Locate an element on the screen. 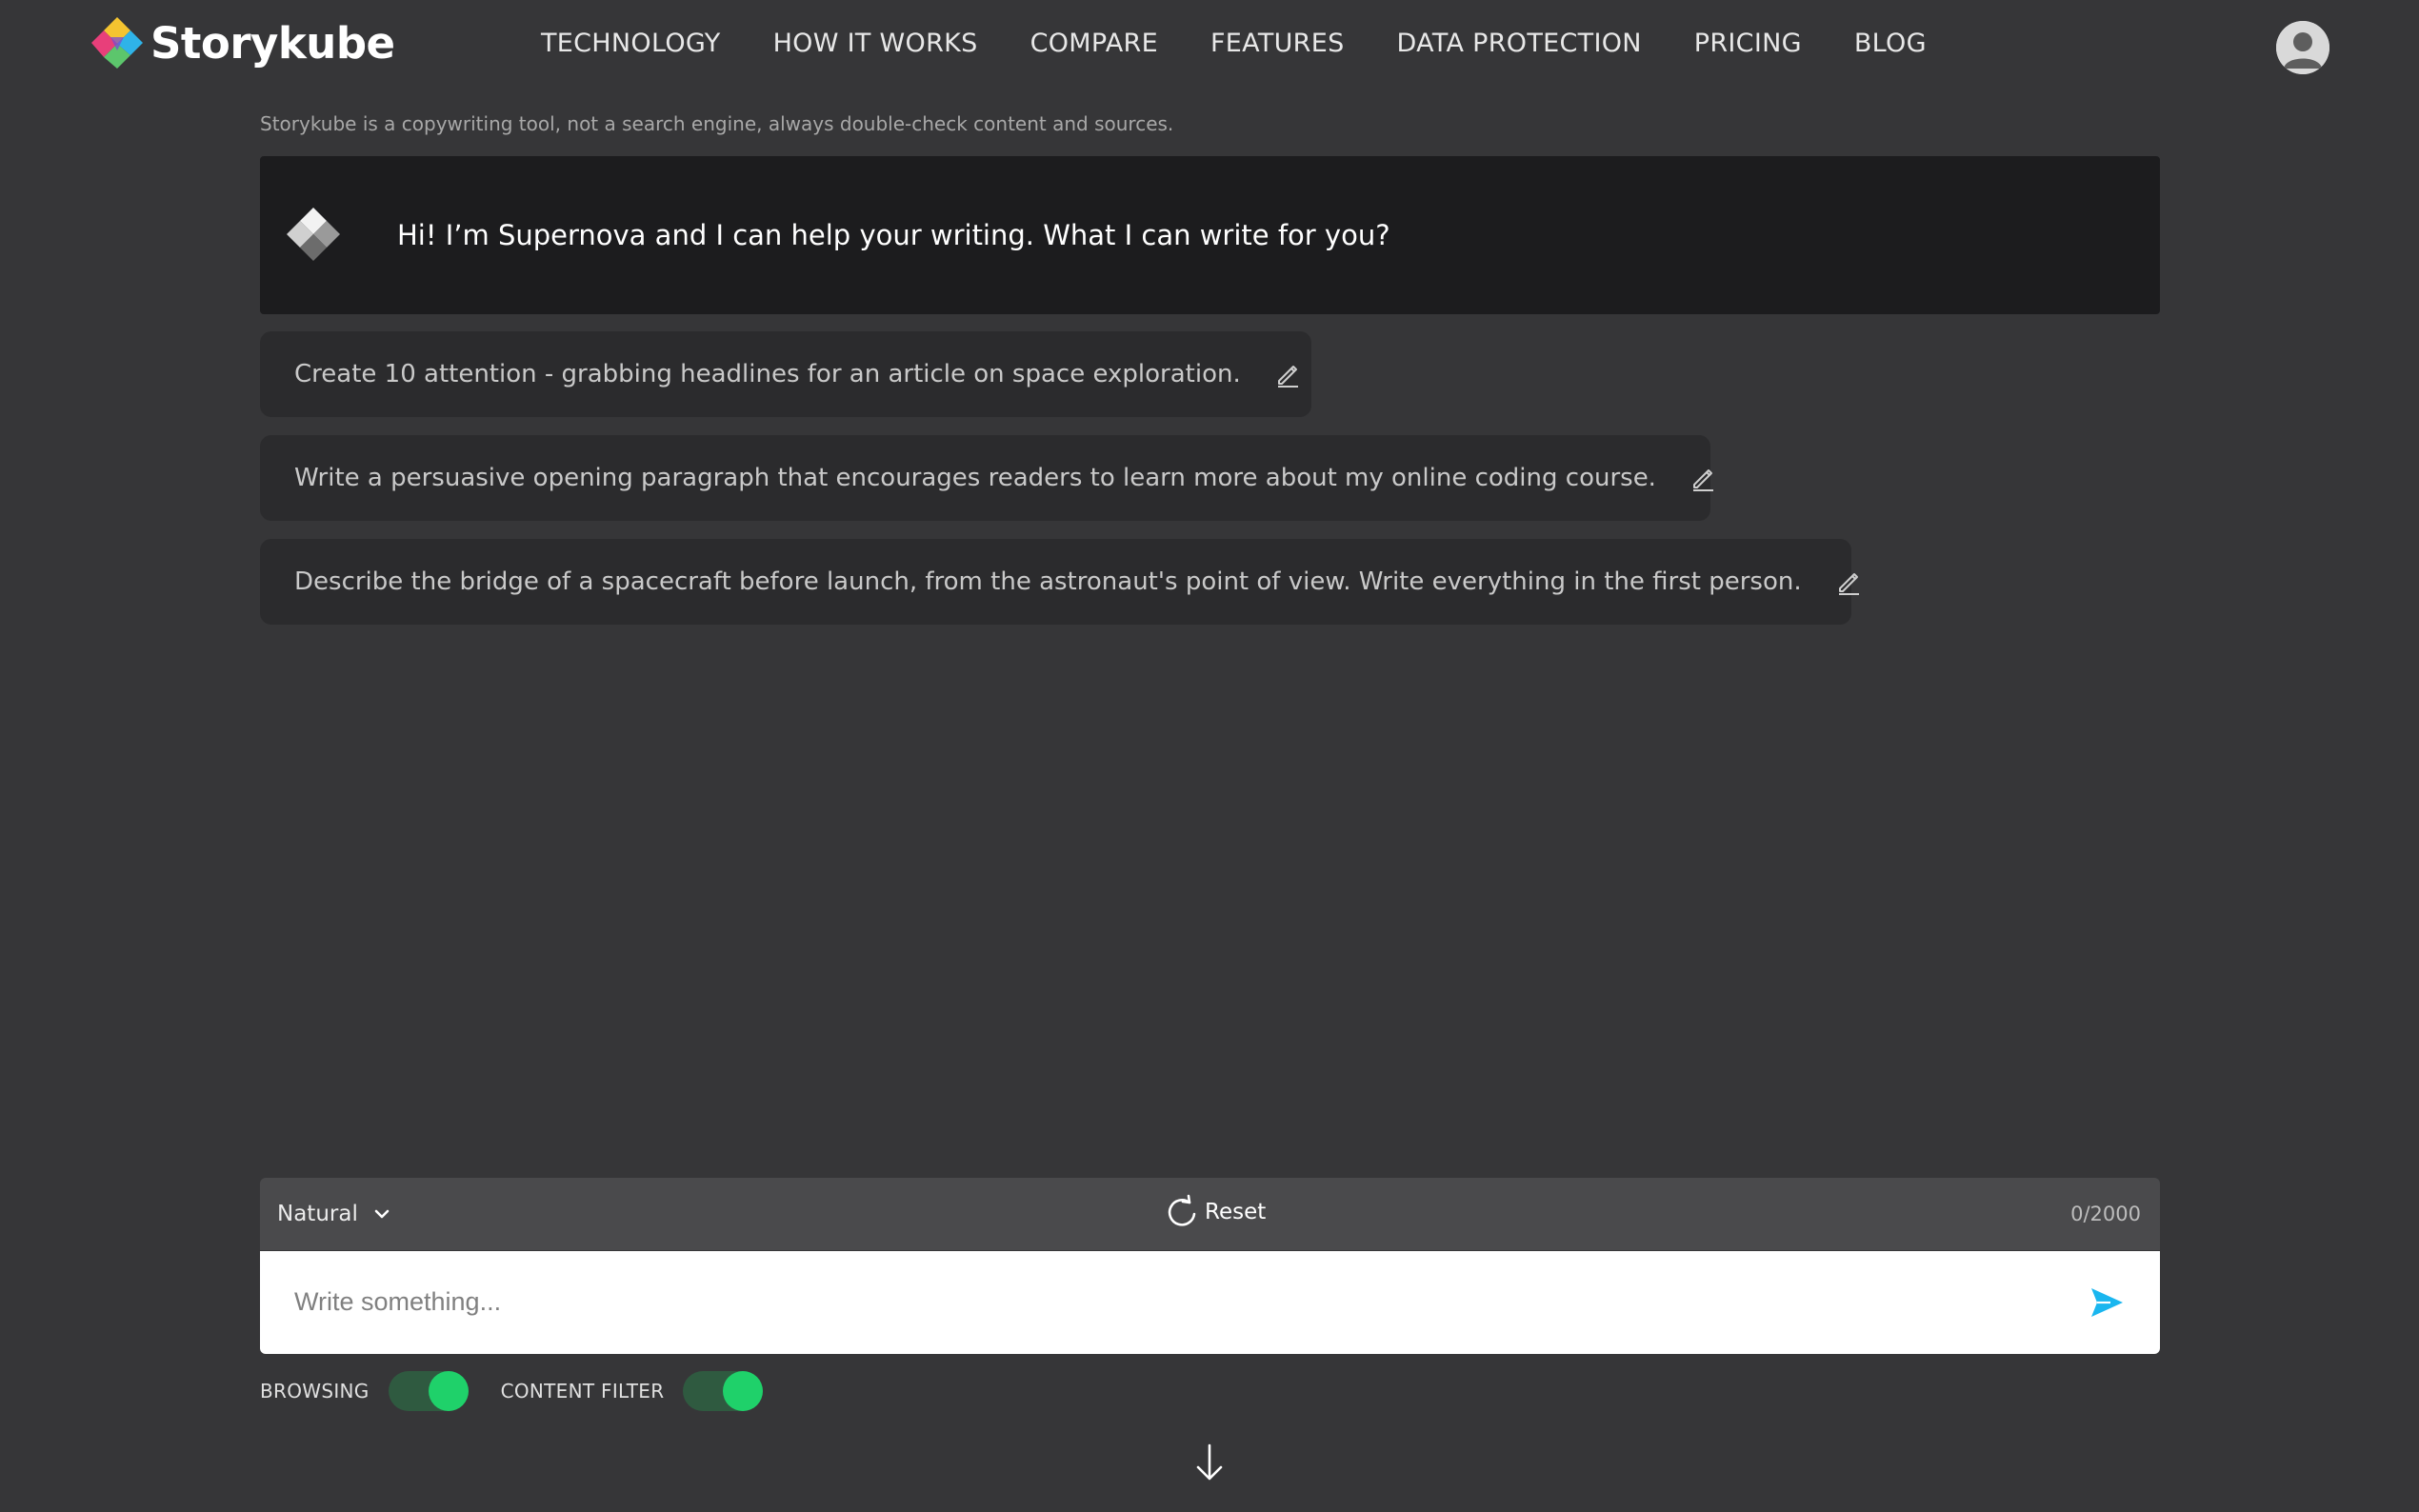 The width and height of the screenshot is (2419, 1512). message-input-box is located at coordinates (1210, 1302).